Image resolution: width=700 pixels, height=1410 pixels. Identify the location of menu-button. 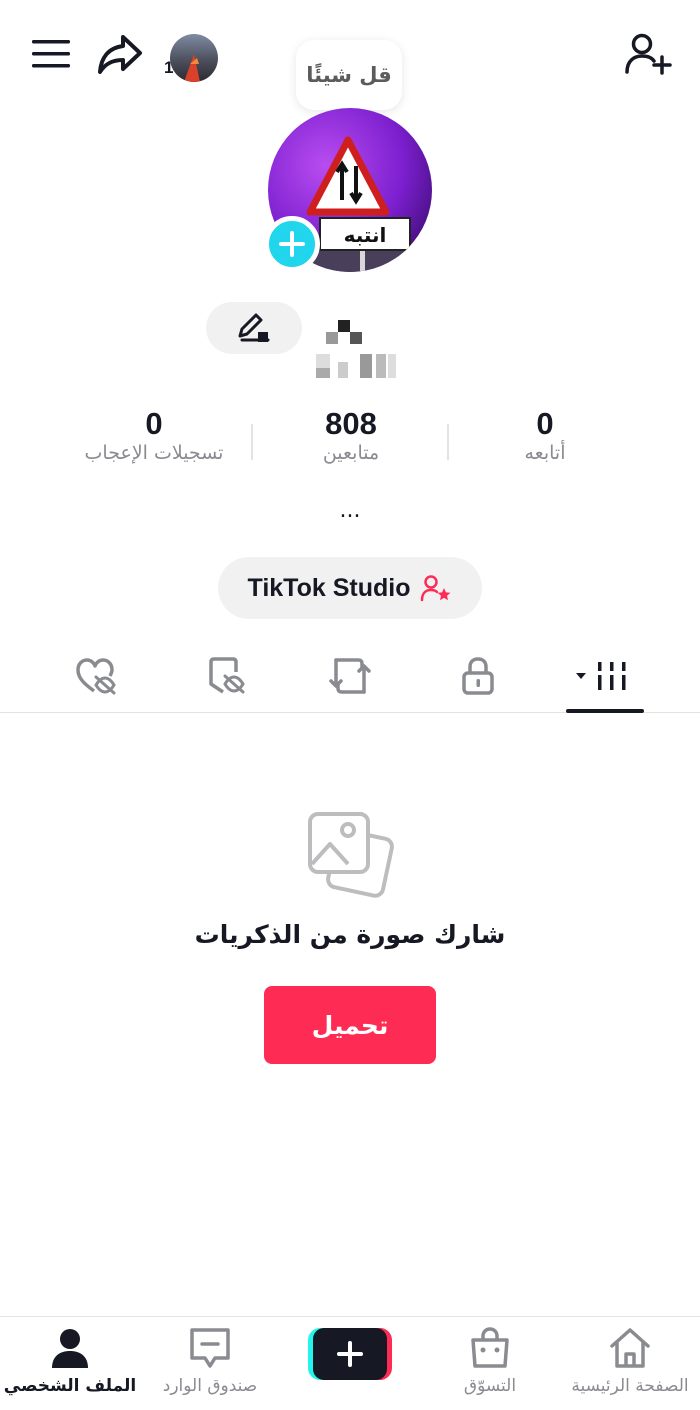
(51, 54).